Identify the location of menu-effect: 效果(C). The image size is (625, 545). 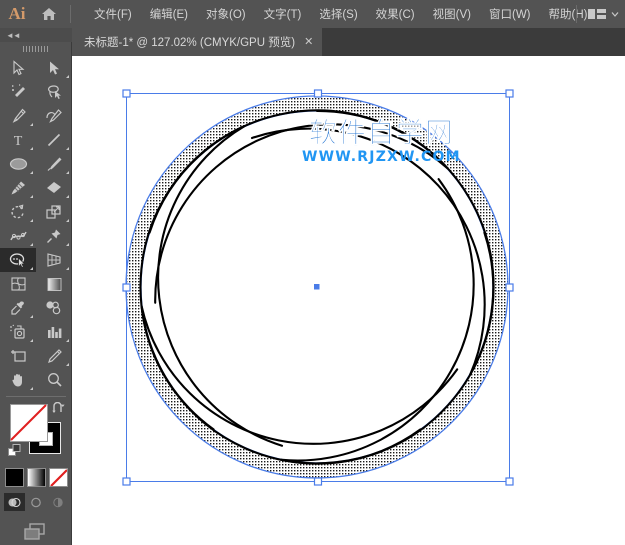
(395, 14).